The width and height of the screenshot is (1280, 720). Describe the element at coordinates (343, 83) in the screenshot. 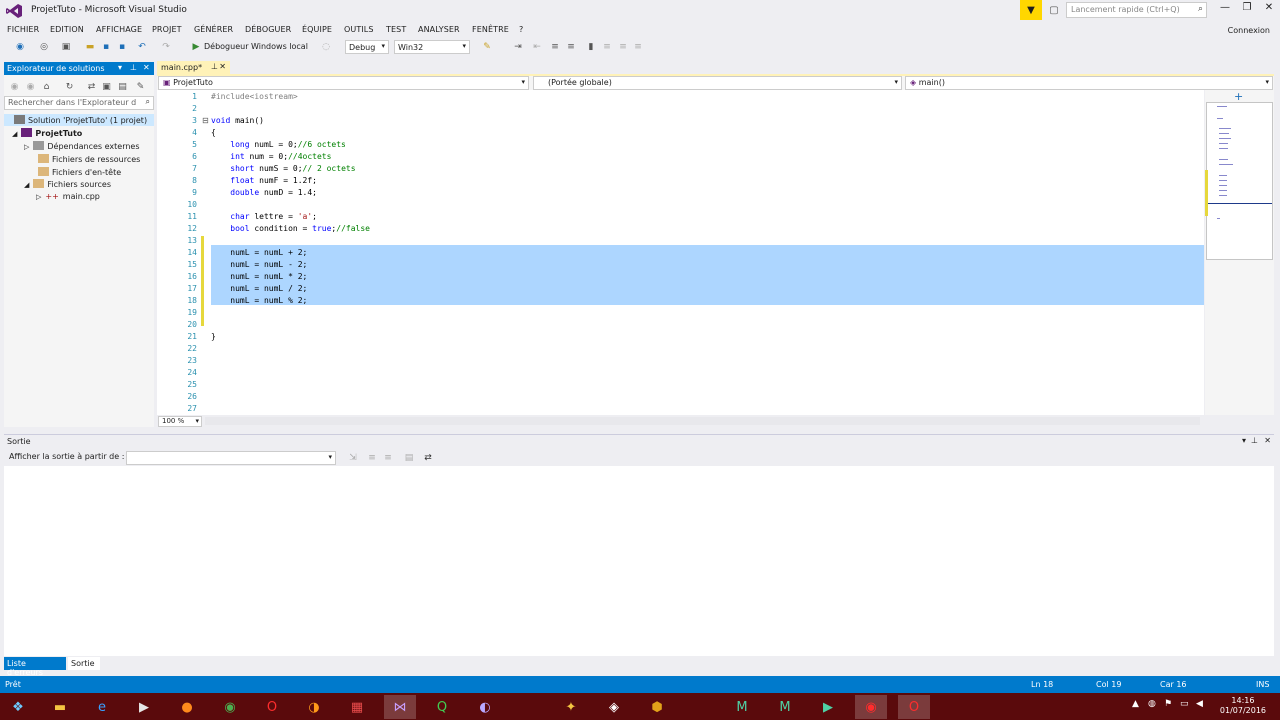

I see `project-dropdown: ▣ ProjetTuto ▾` at that location.